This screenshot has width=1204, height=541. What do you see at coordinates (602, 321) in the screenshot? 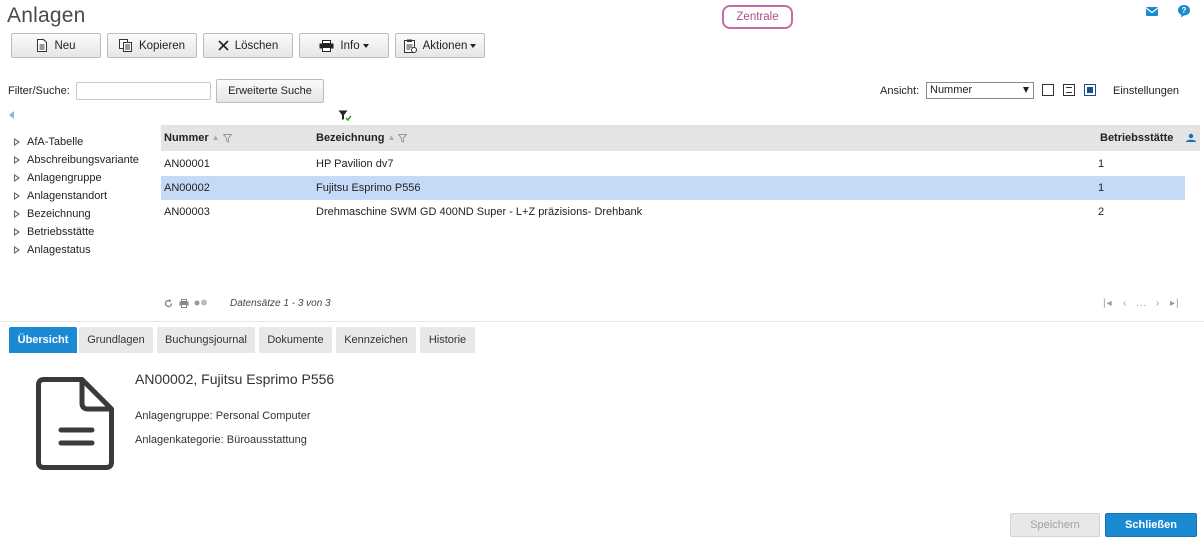
I see `section-divider` at bounding box center [602, 321].